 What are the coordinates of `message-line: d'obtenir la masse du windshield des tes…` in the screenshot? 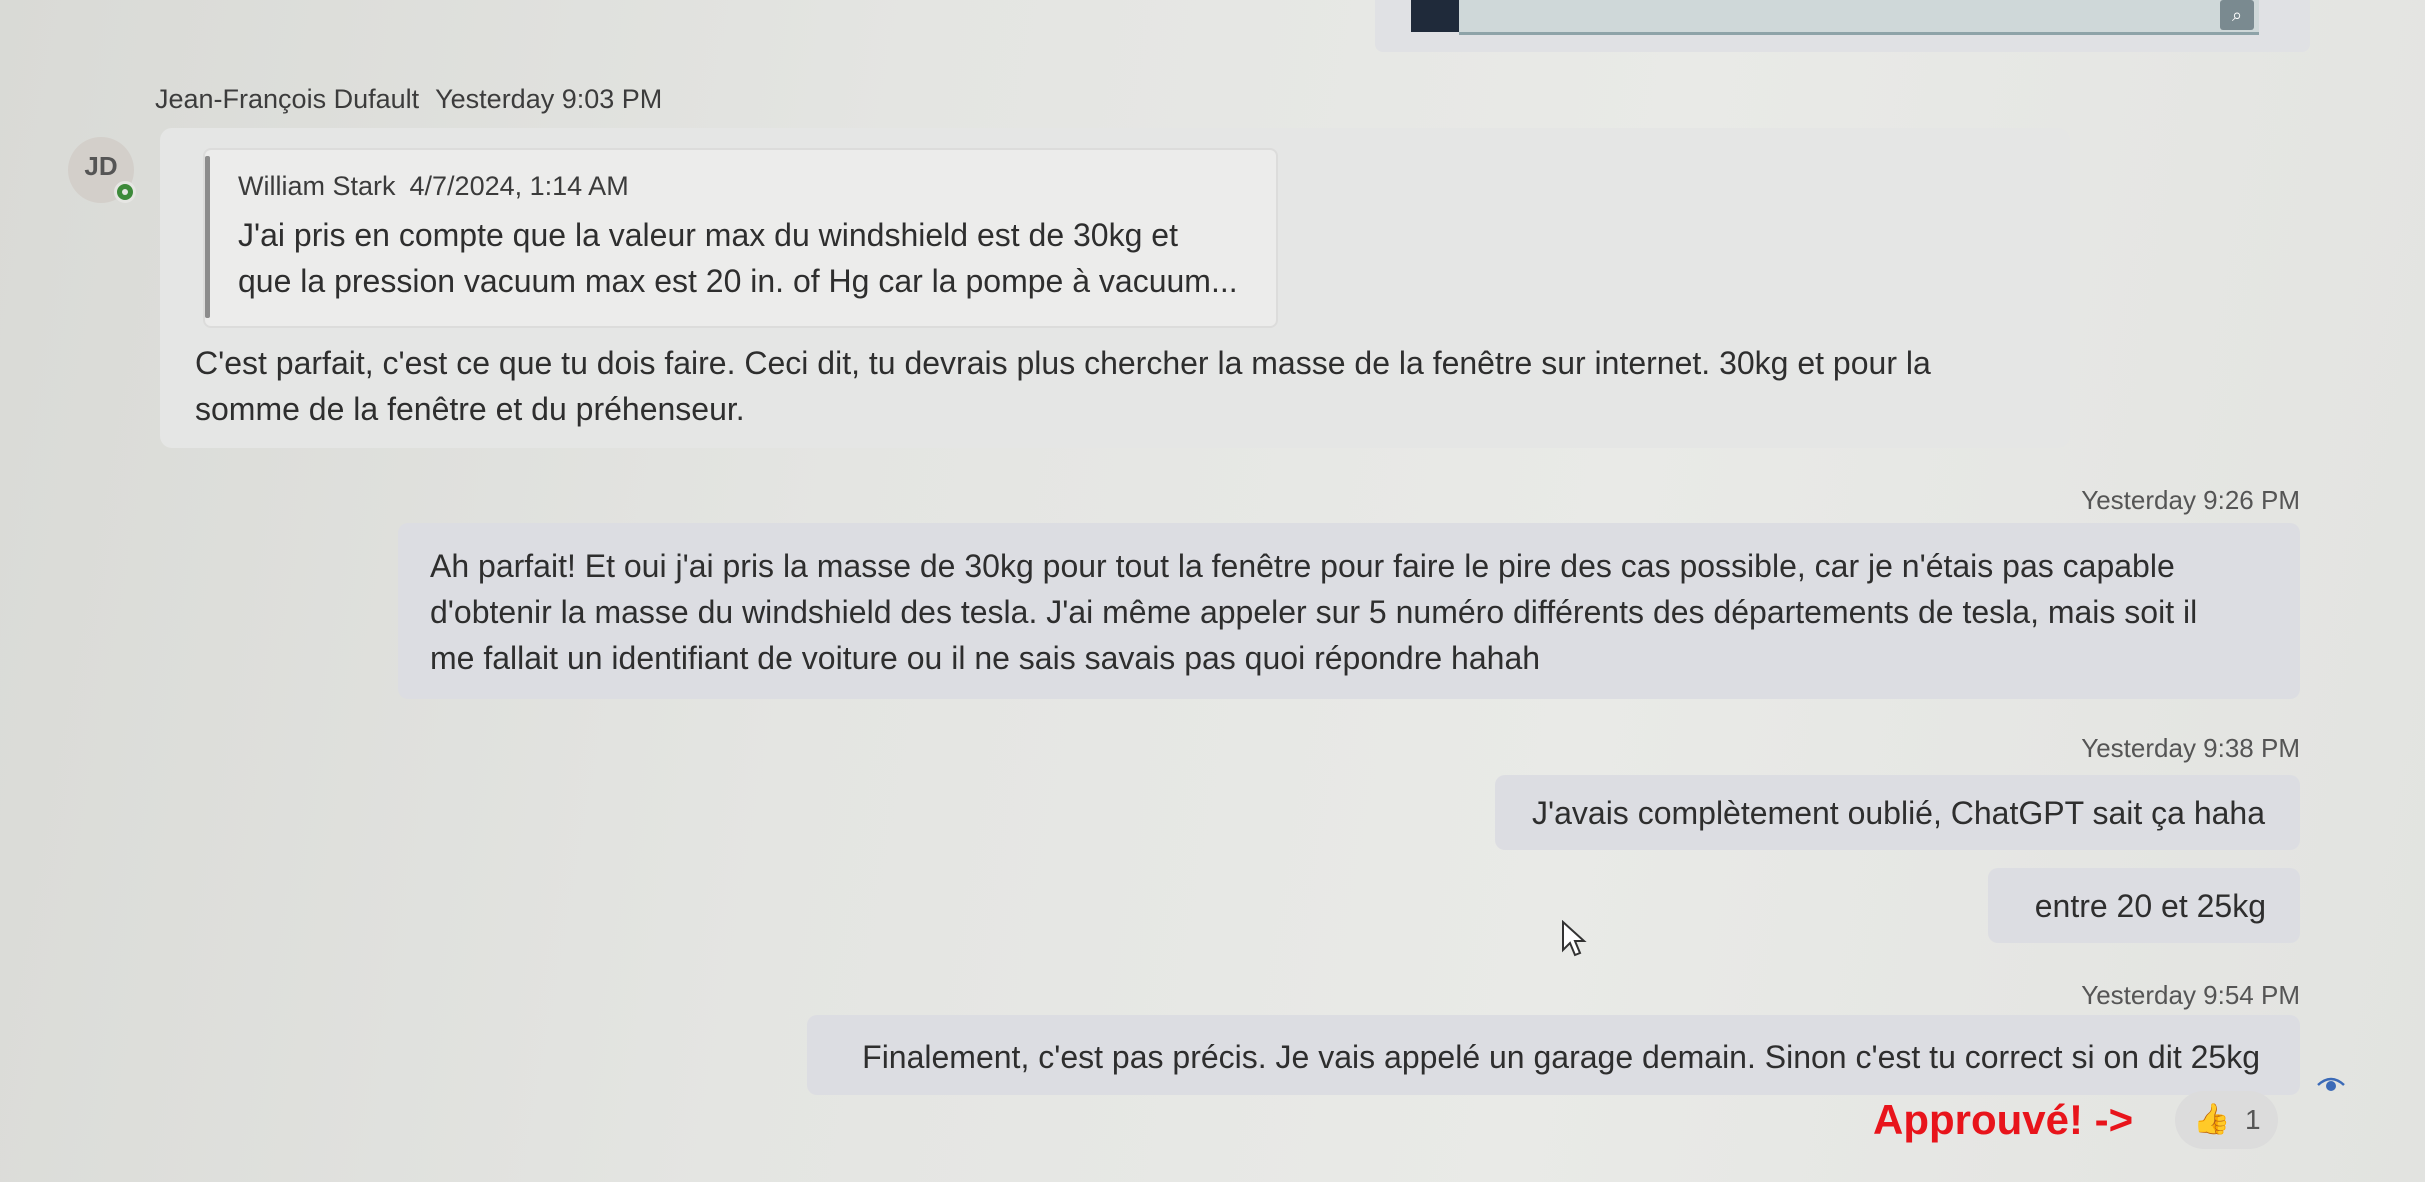 It's located at (1314, 612).